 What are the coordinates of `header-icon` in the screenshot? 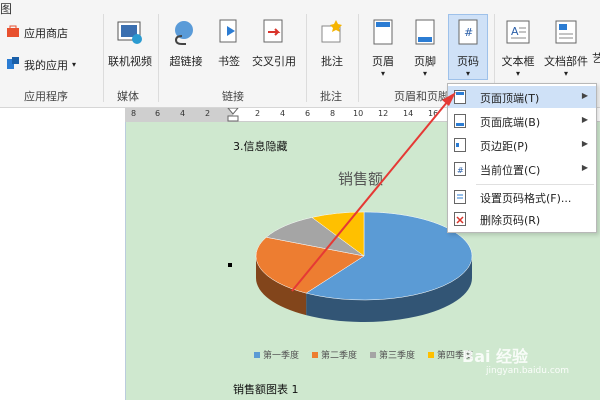 It's located at (383, 33).